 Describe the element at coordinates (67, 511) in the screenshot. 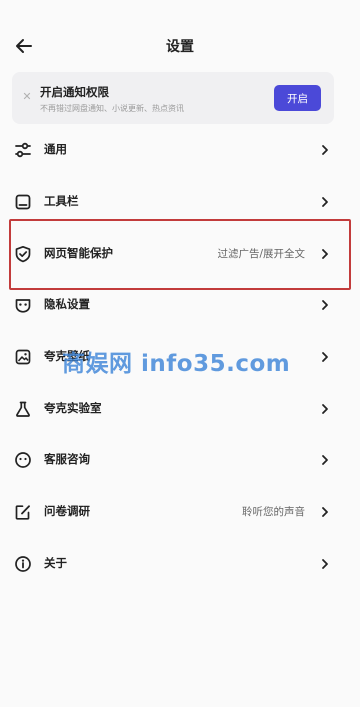

I see `settings-item-label: 问卷调研` at that location.